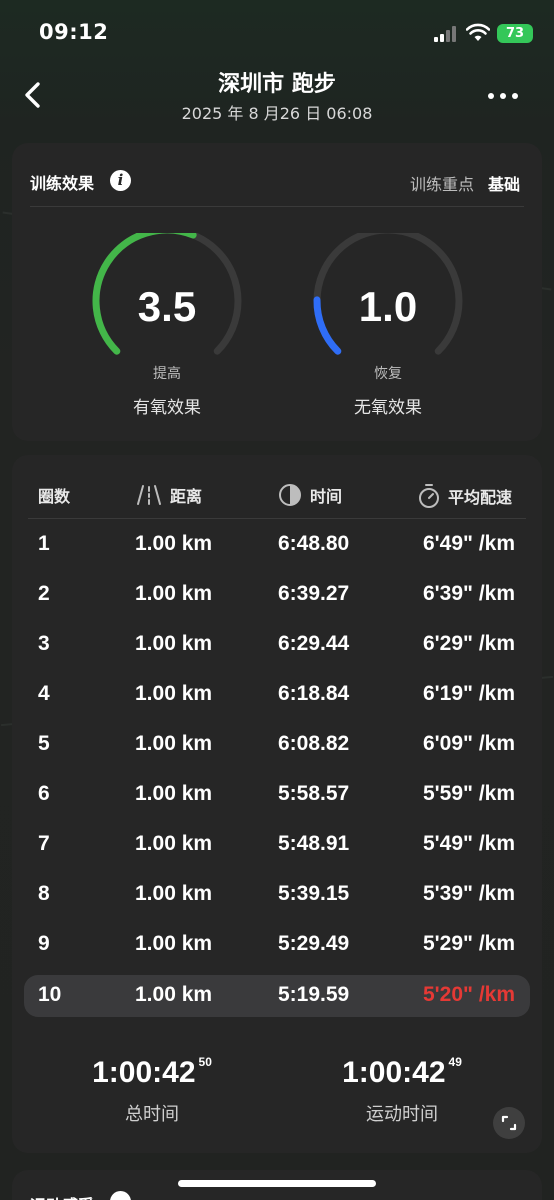 This screenshot has width=554, height=1200. I want to click on lap-row: 2 1.00 km 6:39.27 6'39" /km, so click(277, 595).